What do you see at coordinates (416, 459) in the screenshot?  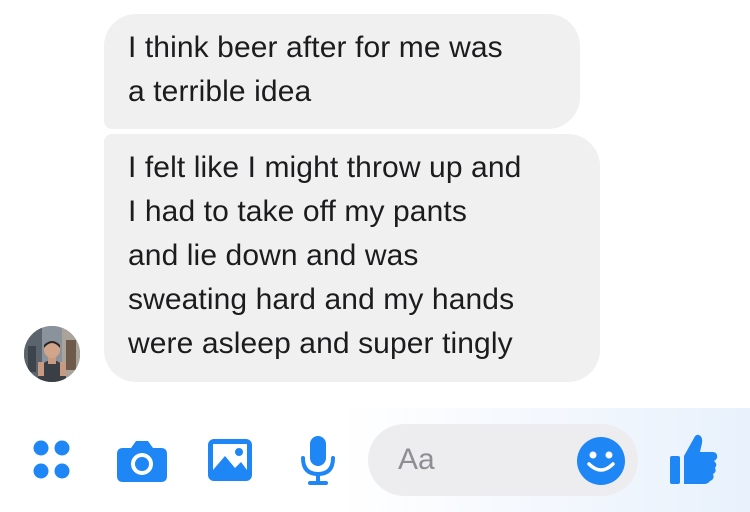 I see `message-input-placeholder: Aa` at bounding box center [416, 459].